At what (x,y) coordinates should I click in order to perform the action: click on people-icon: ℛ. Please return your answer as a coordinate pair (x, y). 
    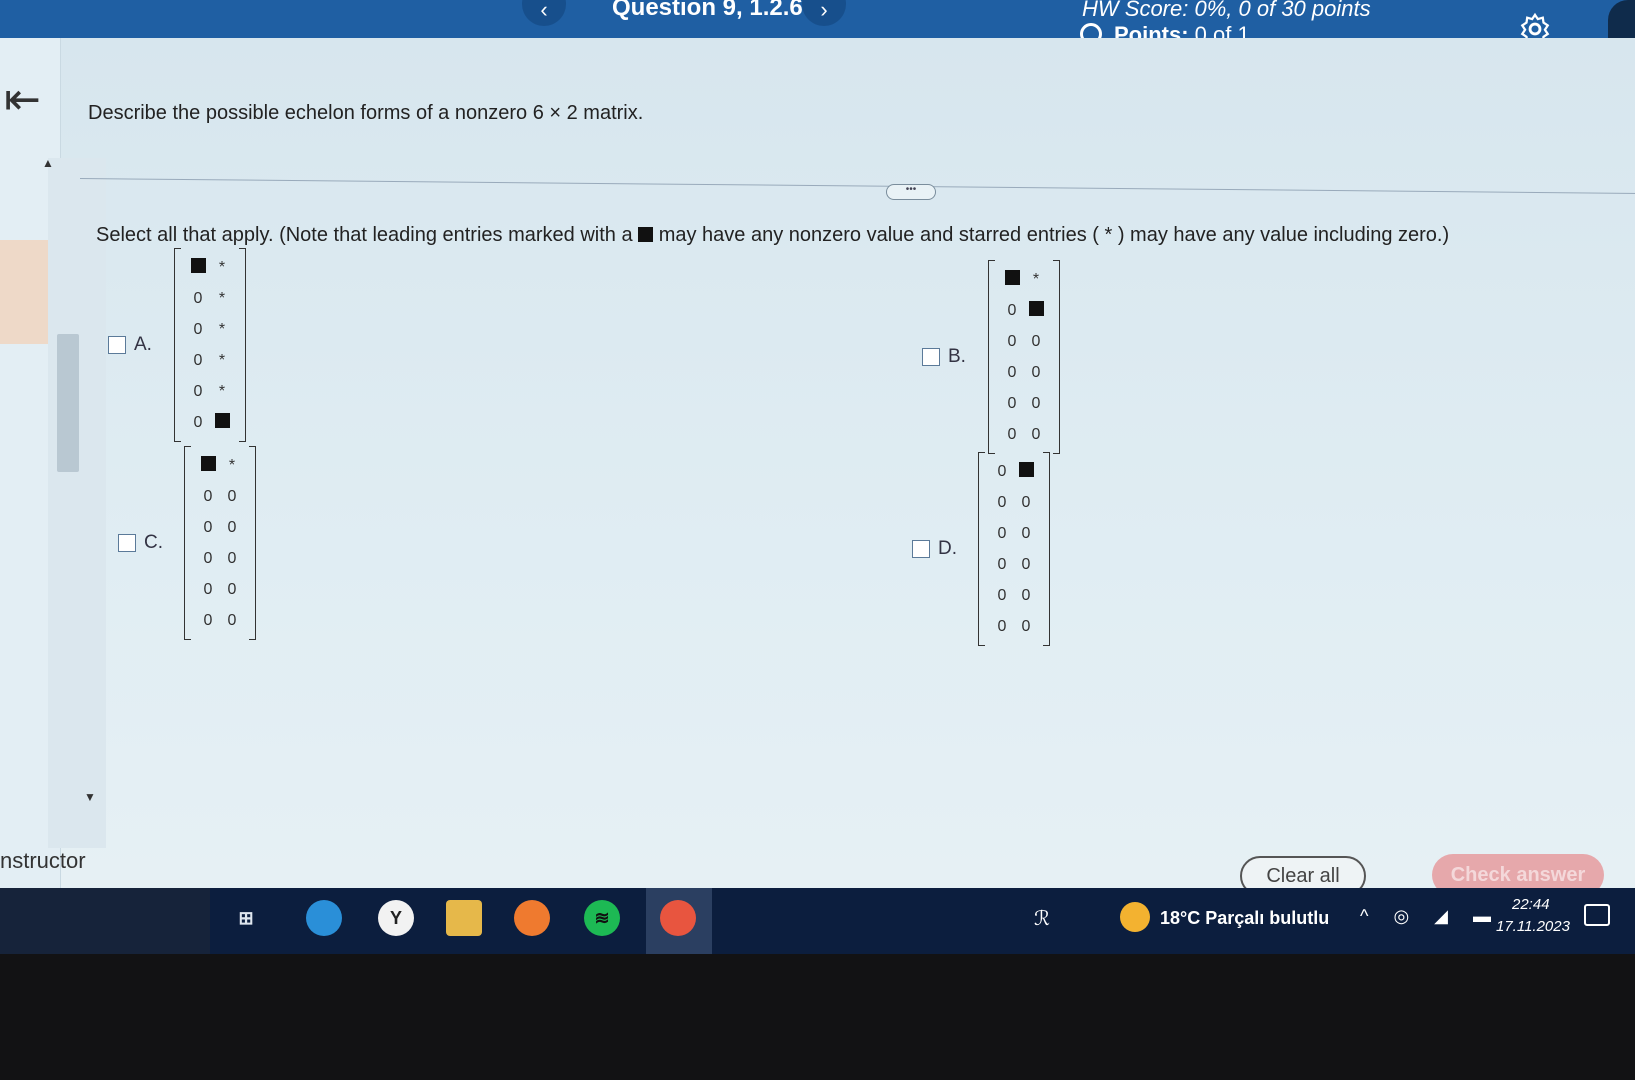
    Looking at the image, I should click on (1042, 918).